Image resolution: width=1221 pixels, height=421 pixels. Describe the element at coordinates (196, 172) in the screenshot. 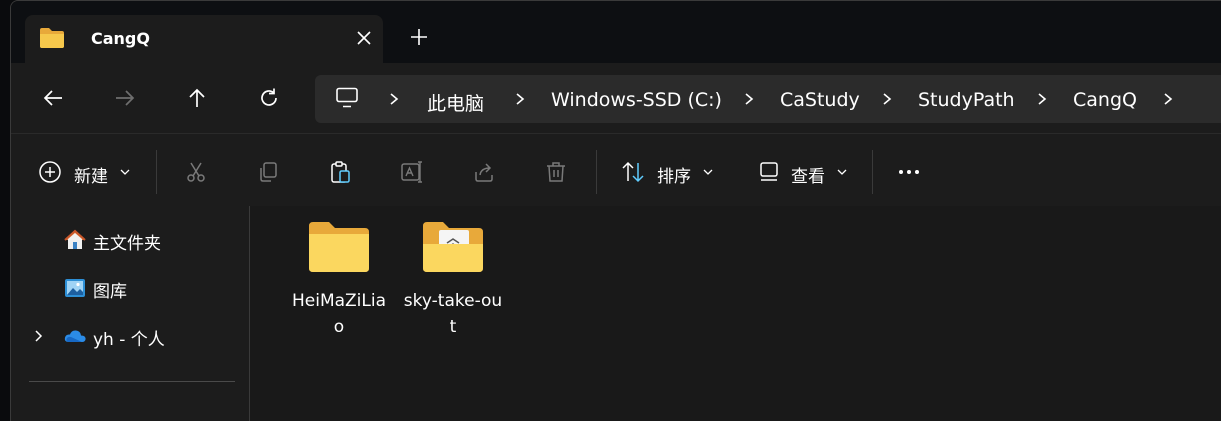

I see `cut-scissors-icon` at that location.